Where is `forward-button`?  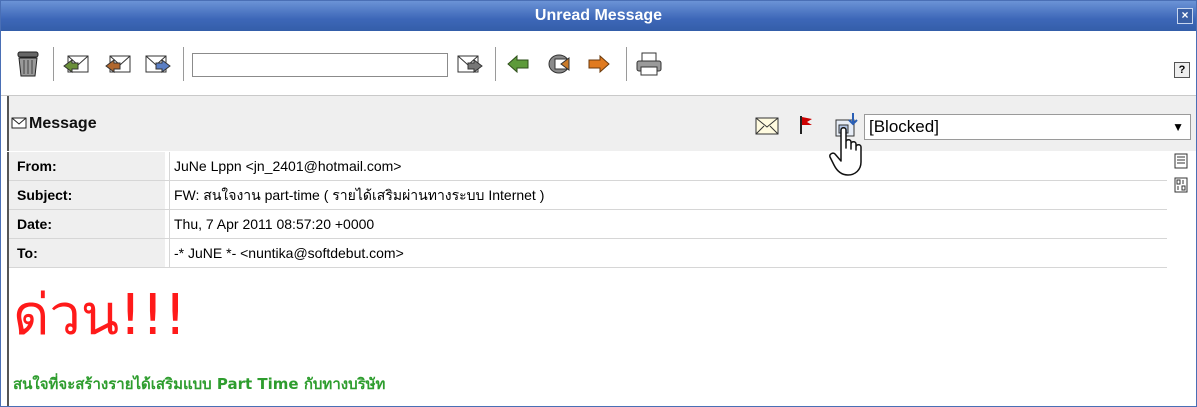
forward-button is located at coordinates (158, 64).